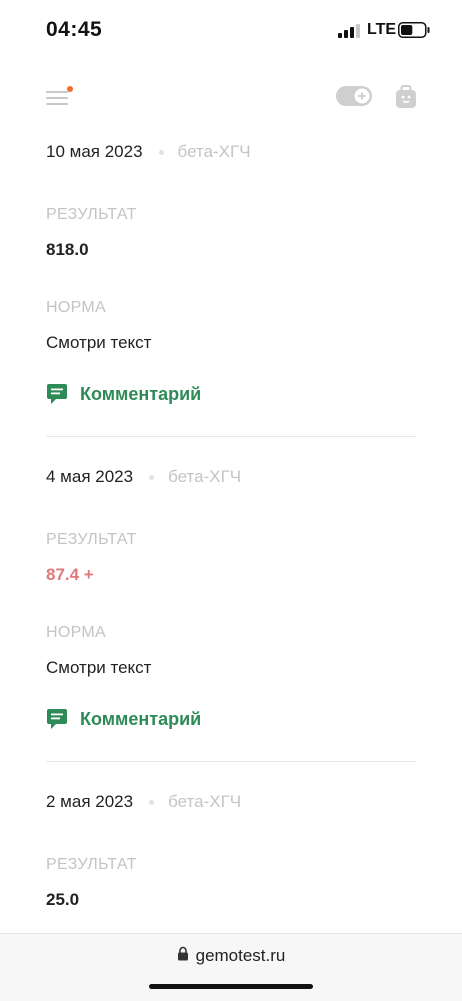 This screenshot has width=462, height=1001. What do you see at coordinates (143, 803) in the screenshot?
I see `entry-header: 2 мая 2023 бета-ХГЧ` at bounding box center [143, 803].